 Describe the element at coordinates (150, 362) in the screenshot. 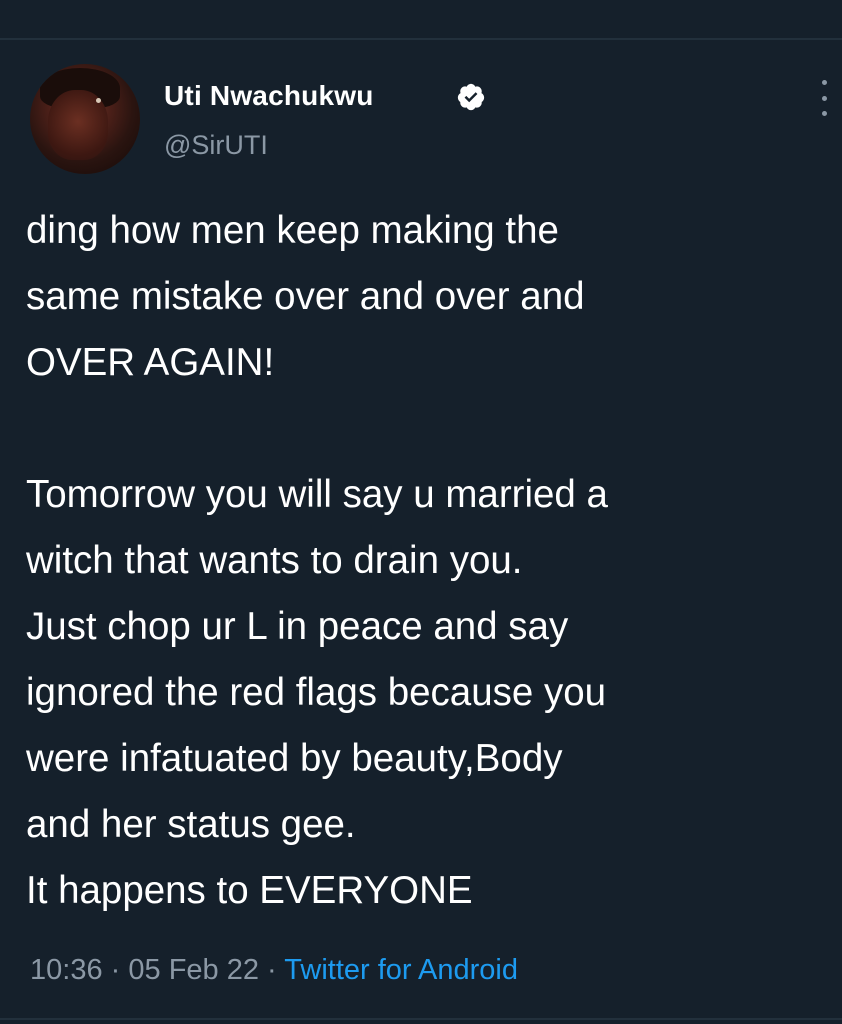

I see `tweet-line: OVER AGAIN!` at that location.